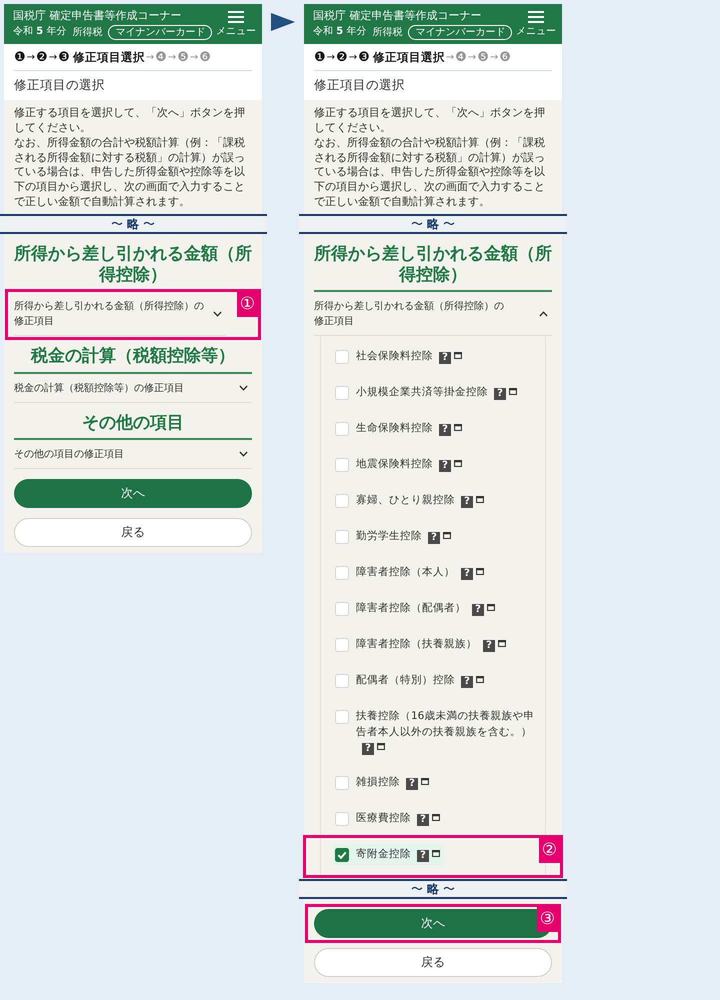  I want to click on option-label: 障害者控除（扶養親族）, so click(416, 644).